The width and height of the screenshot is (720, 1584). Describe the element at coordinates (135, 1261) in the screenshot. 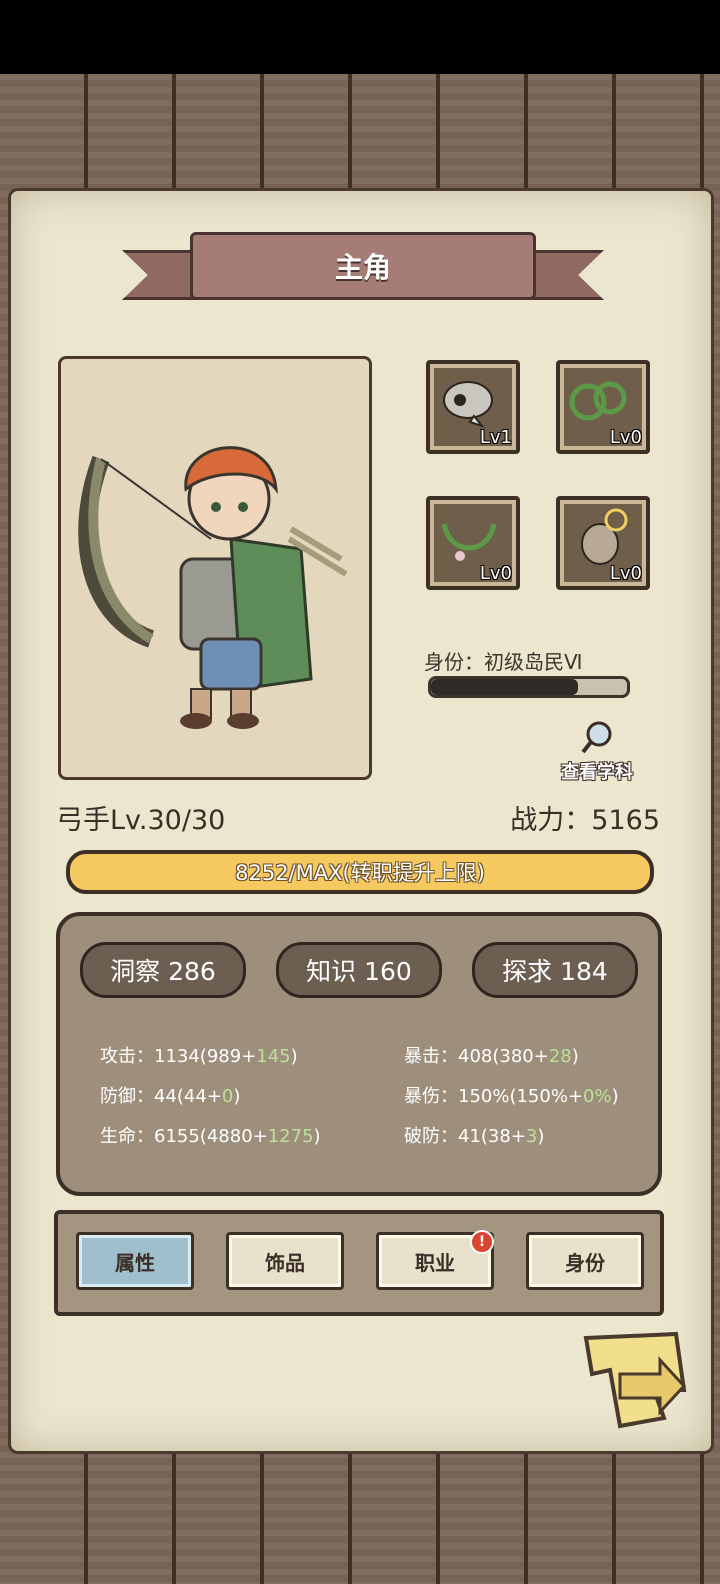

I see `tab-attributes: 属性` at that location.